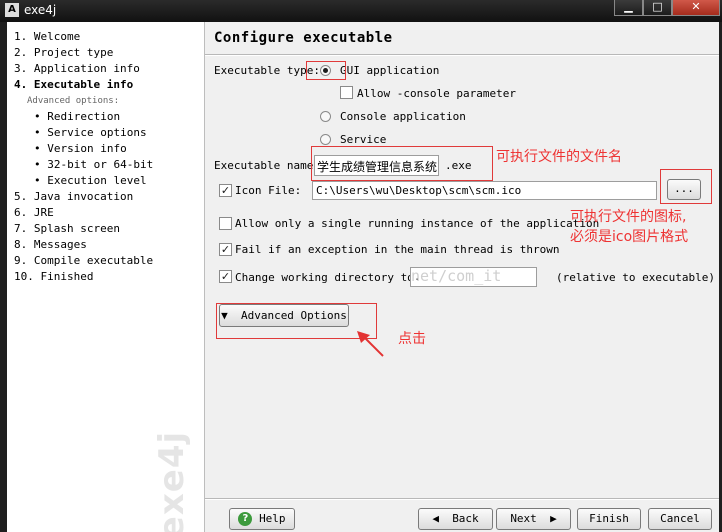 The image size is (722, 532). Describe the element at coordinates (361, 11) in the screenshot. I see `title-bar: A exe4j ▁ □ ✕` at that location.